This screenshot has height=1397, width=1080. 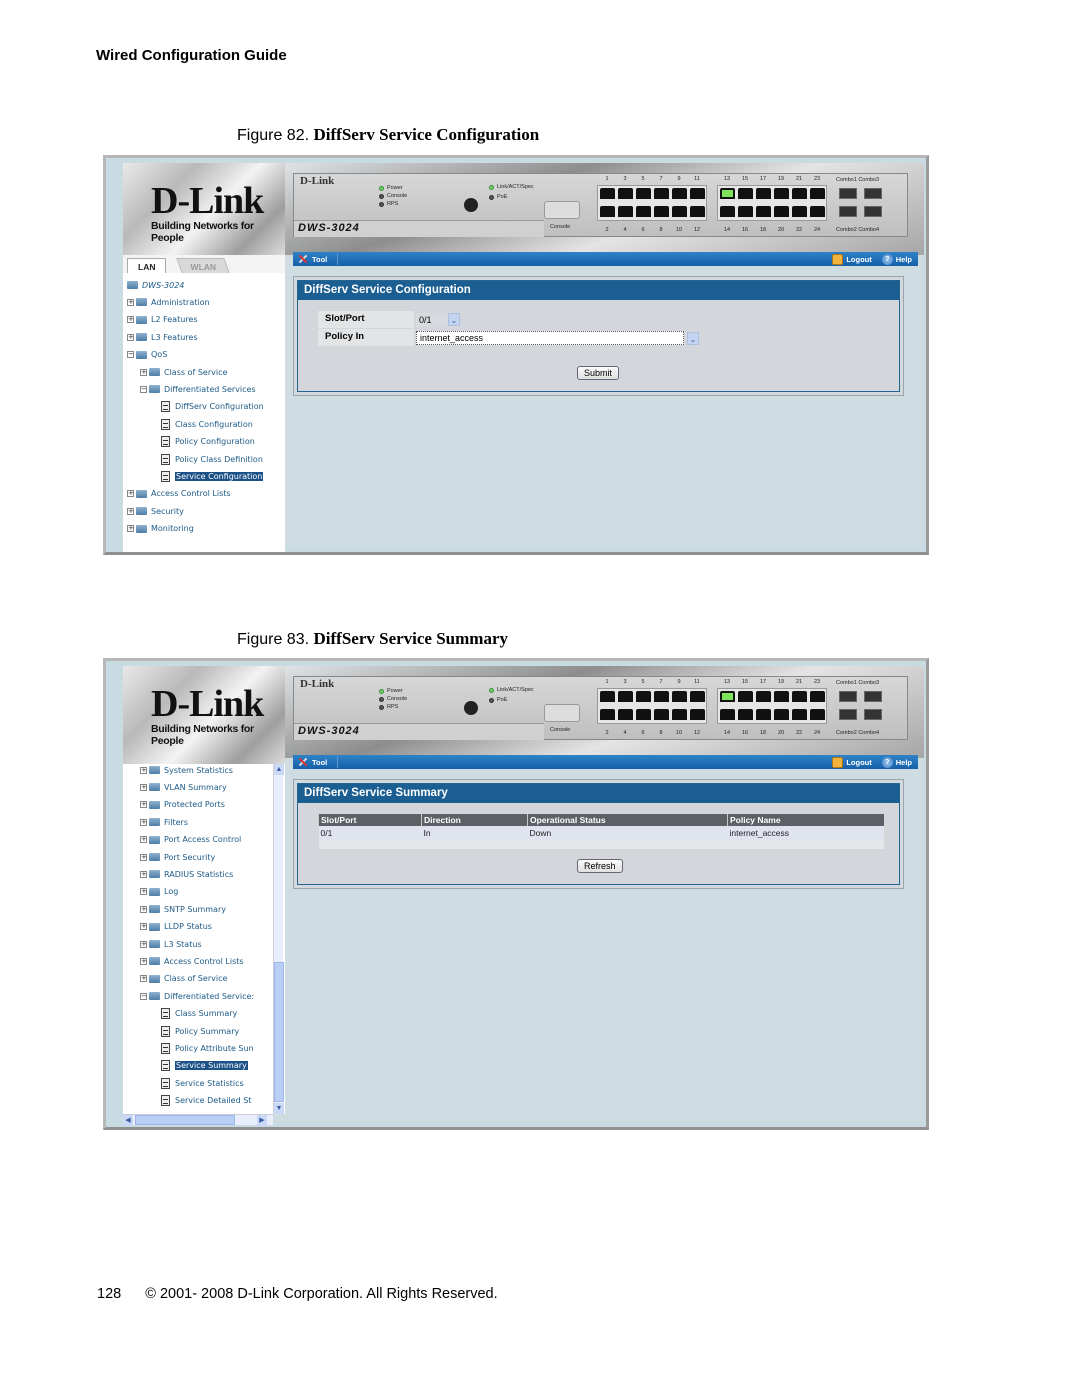 What do you see at coordinates (207, 424) in the screenshot?
I see `tree-item: Class Configuration` at bounding box center [207, 424].